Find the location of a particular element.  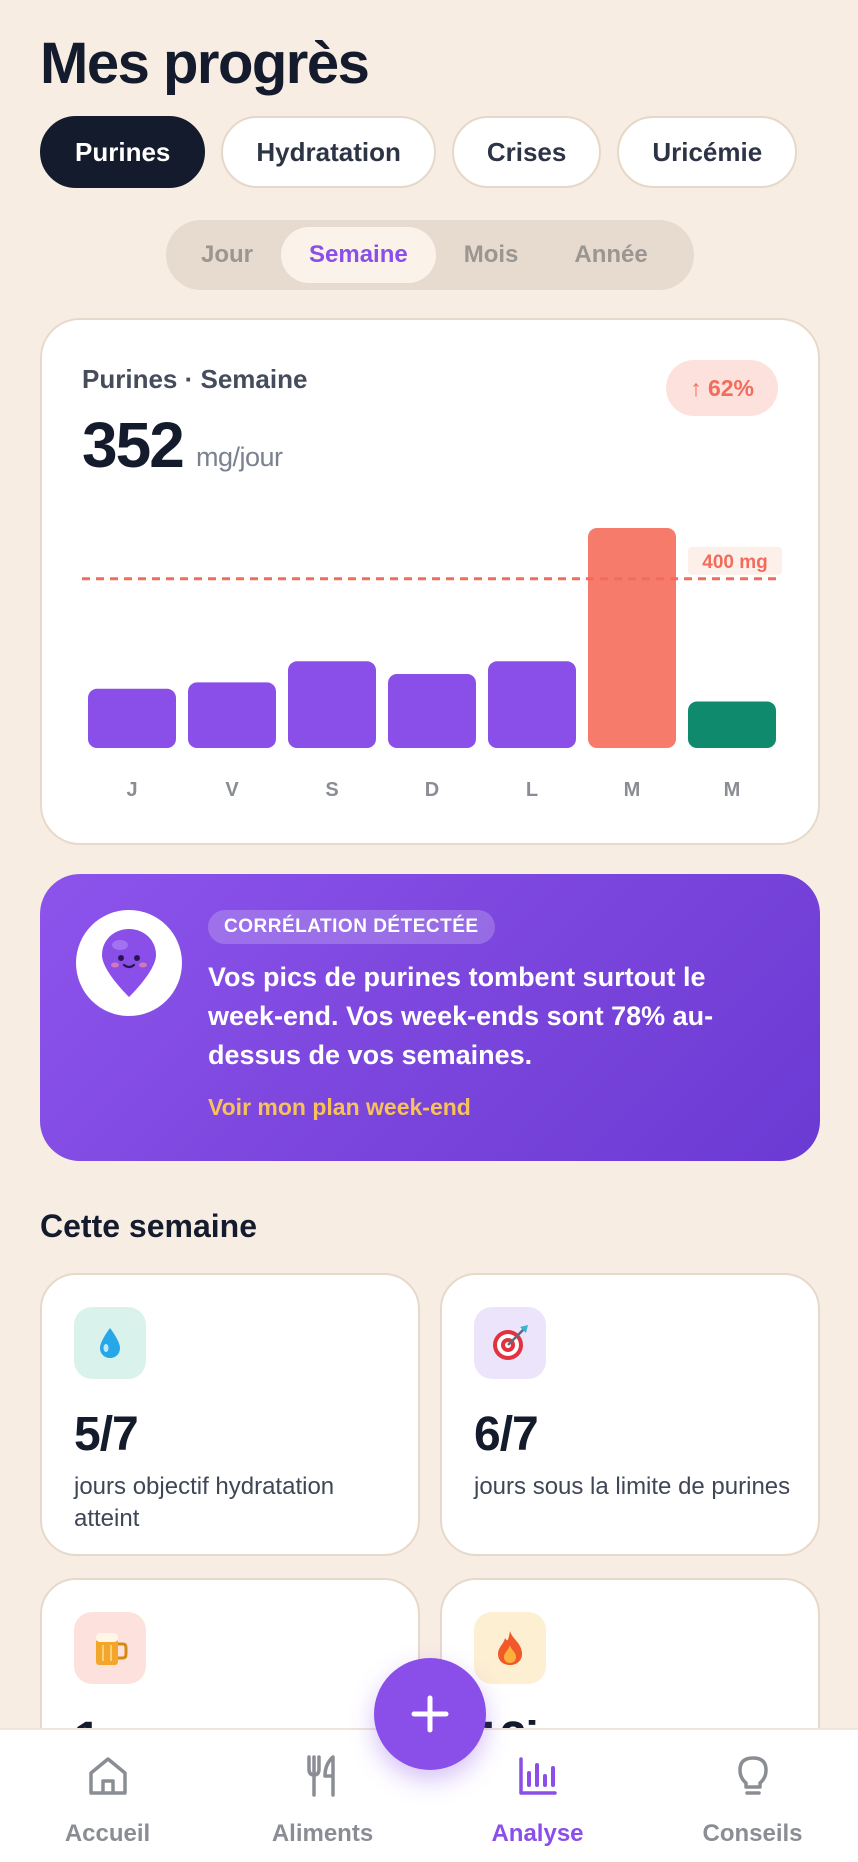

filter-chip-crises: Crises is located at coordinates (526, 152).